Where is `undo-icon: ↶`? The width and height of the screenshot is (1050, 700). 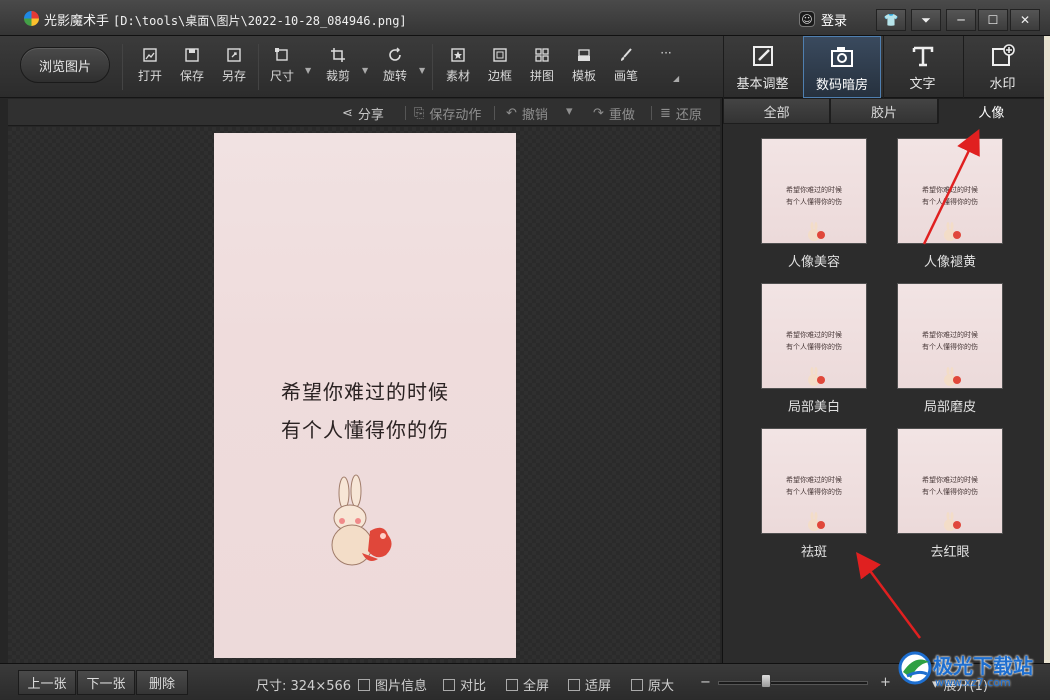 undo-icon: ↶ is located at coordinates (511, 113).